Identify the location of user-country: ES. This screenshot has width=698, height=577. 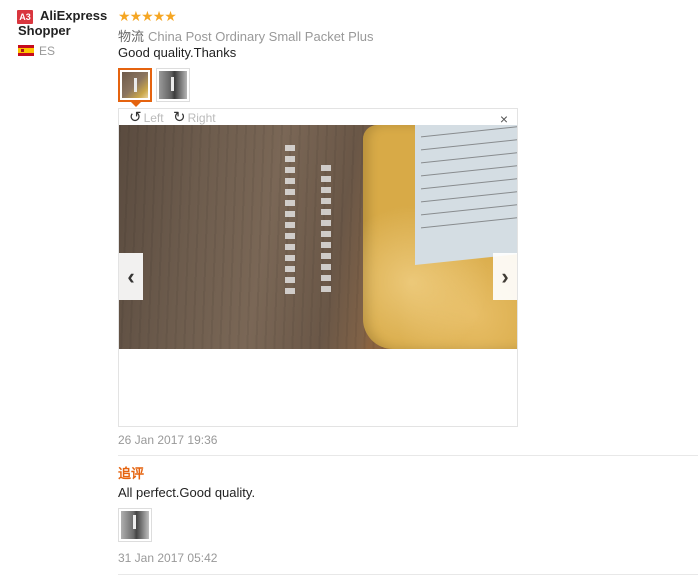
(47, 51).